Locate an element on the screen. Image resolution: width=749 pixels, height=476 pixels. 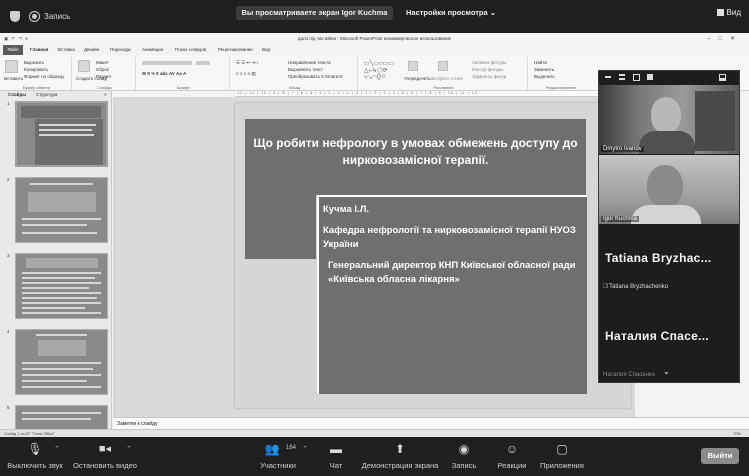
record-icon: ◉ is located at coordinates (464, 449).